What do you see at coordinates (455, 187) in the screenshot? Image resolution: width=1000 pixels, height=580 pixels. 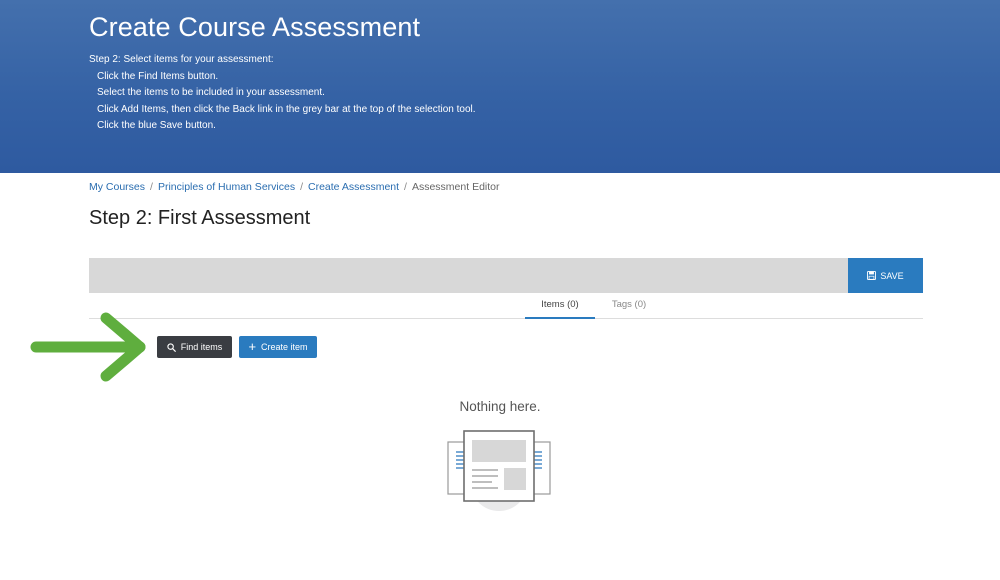 I see `breadcrumb-current: Assessment Editor` at bounding box center [455, 187].